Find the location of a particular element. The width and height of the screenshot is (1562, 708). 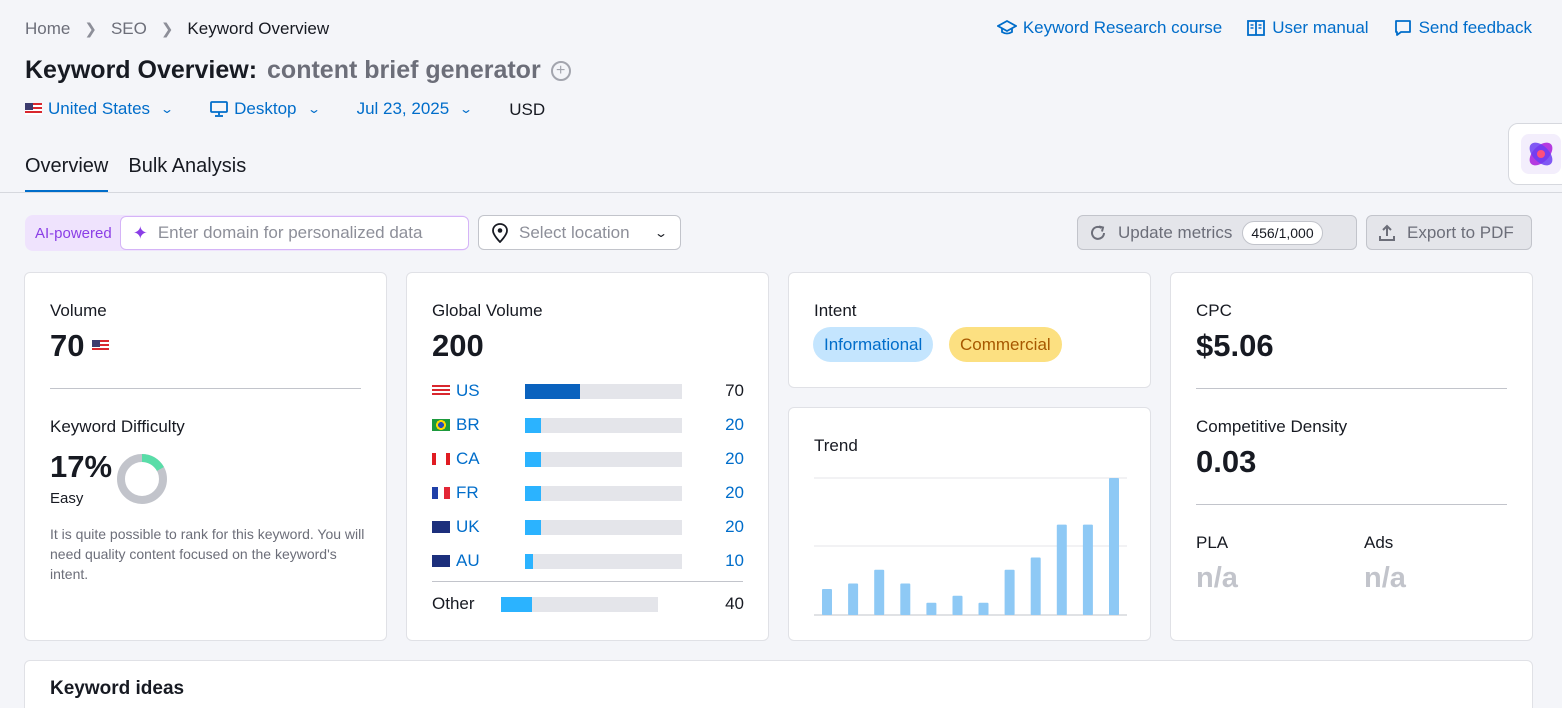

country-code: US is located at coordinates (478, 391).